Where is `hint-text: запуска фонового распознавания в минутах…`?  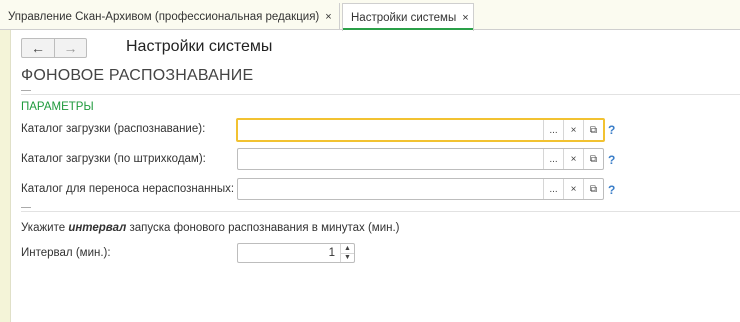 hint-text: запуска фонового распознавания в минутах… is located at coordinates (263, 228).